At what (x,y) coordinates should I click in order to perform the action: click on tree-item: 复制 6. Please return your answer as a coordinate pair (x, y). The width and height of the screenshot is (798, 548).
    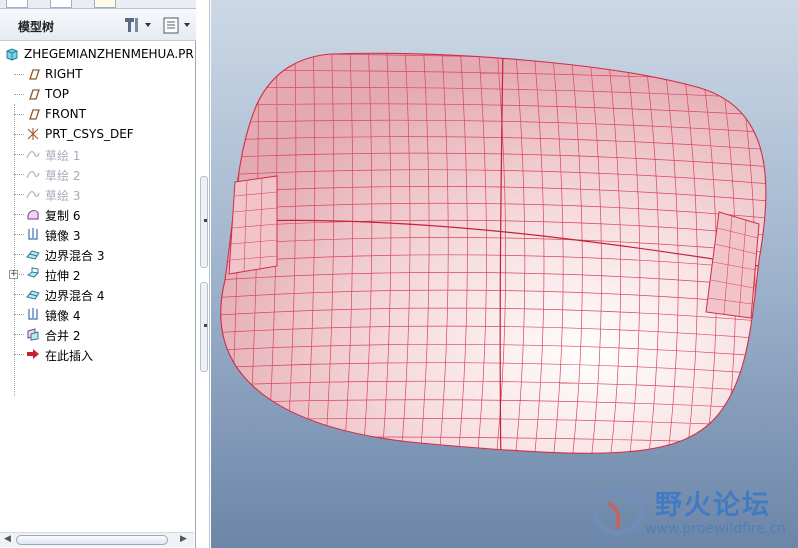
    Looking at the image, I should click on (97, 214).